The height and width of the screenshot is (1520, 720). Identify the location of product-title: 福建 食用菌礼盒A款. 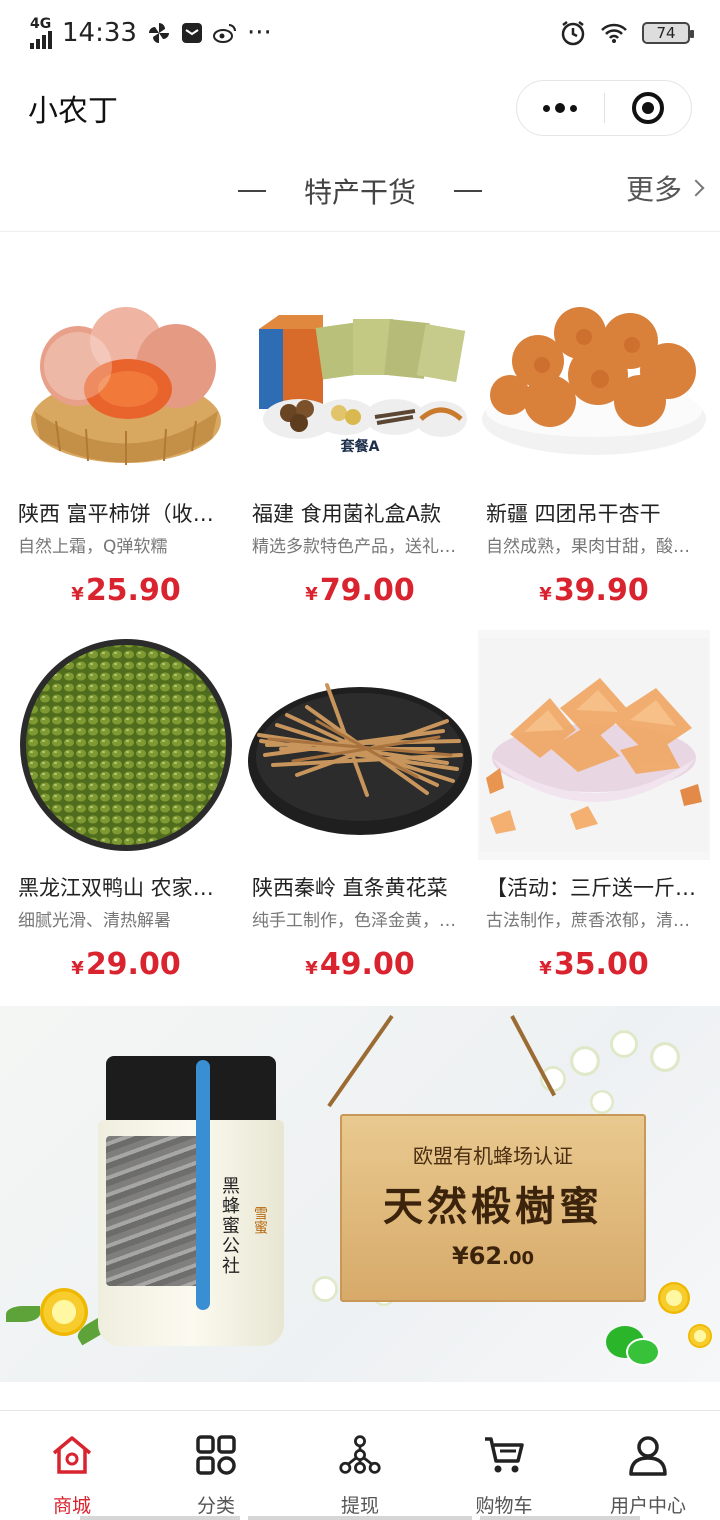
(347, 514).